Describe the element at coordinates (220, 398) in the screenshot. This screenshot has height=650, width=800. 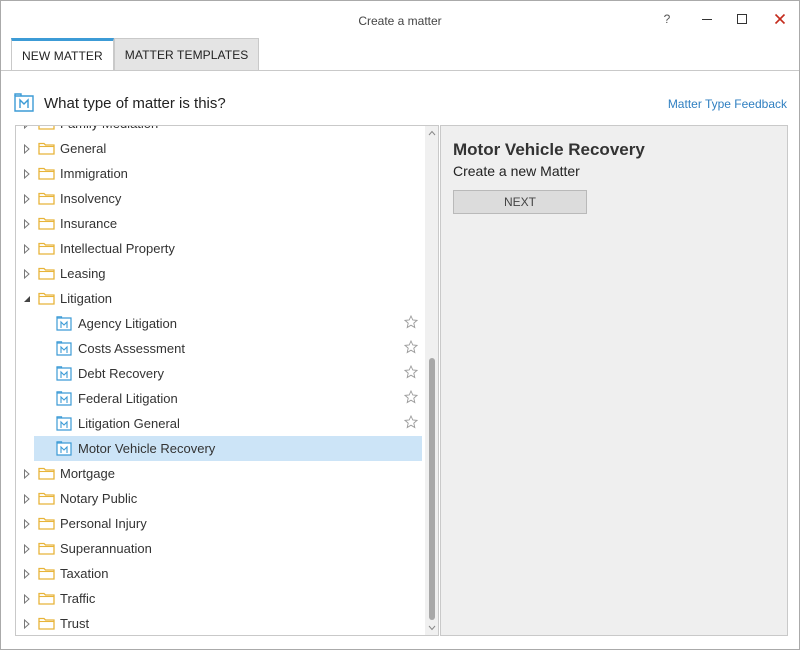
I see `tree-item-matter: Federal Litigation` at that location.